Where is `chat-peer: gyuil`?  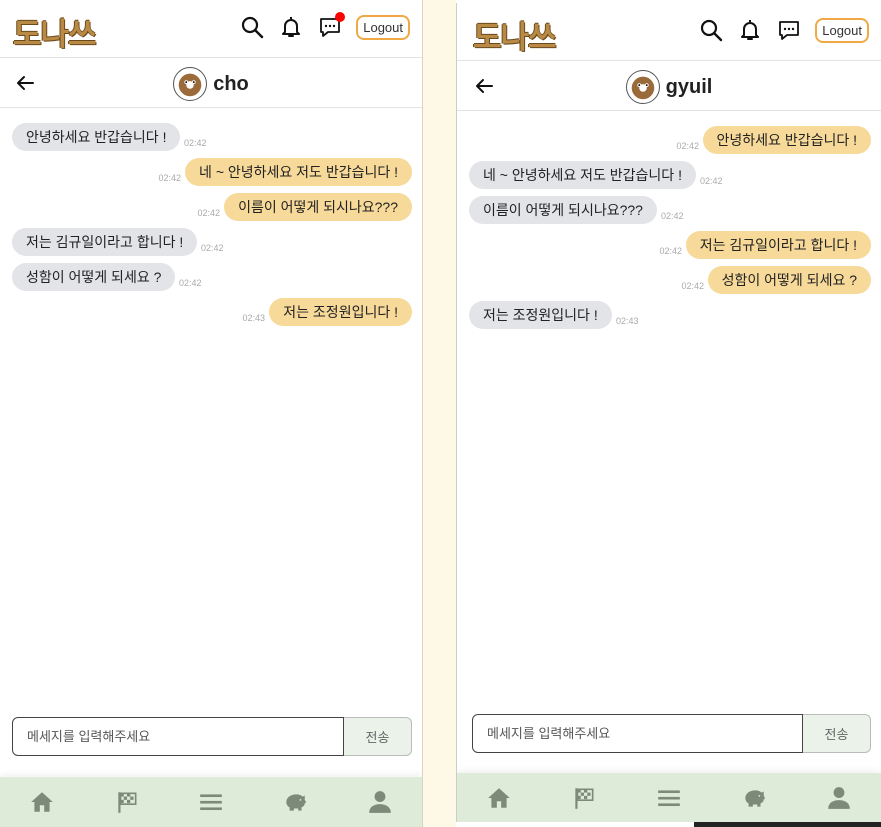 chat-peer: gyuil is located at coordinates (669, 87).